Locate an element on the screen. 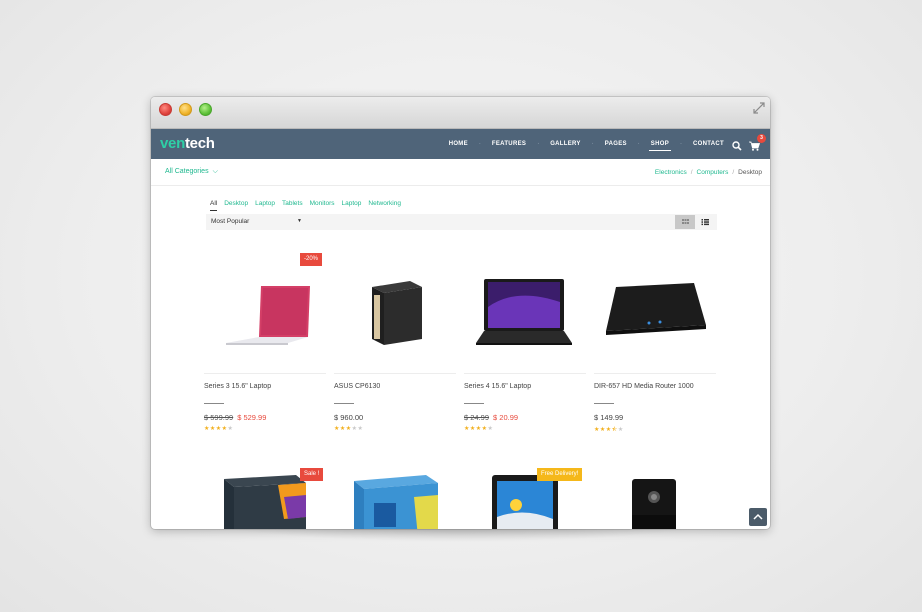  filter-all: All is located at coordinates (213, 205).